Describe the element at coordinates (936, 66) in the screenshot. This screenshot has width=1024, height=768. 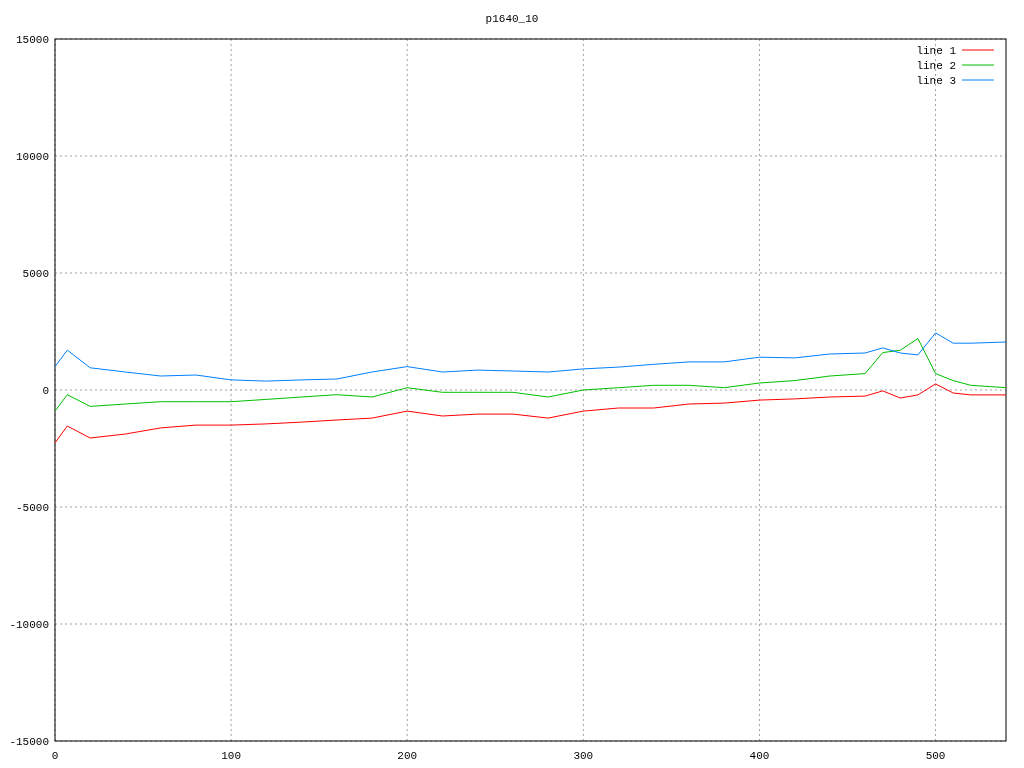
I see `legend-label: line 2` at that location.